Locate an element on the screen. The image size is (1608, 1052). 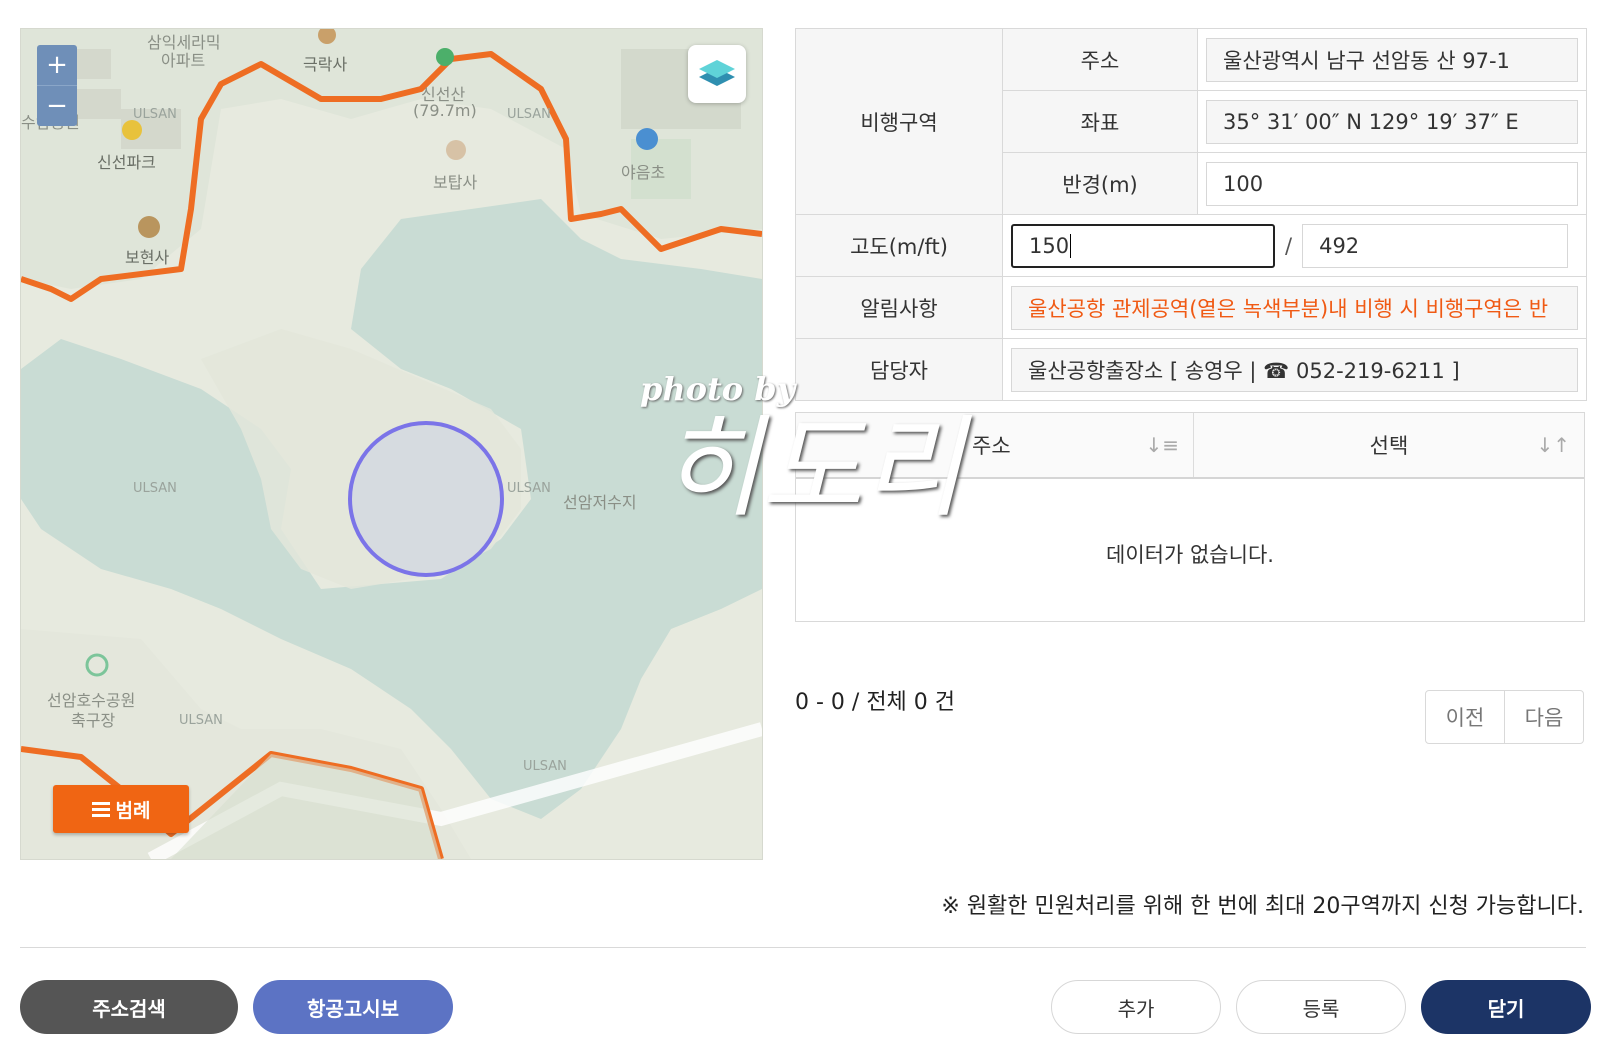
map-label-temple2: 보탑사 is located at coordinates (455, 182).